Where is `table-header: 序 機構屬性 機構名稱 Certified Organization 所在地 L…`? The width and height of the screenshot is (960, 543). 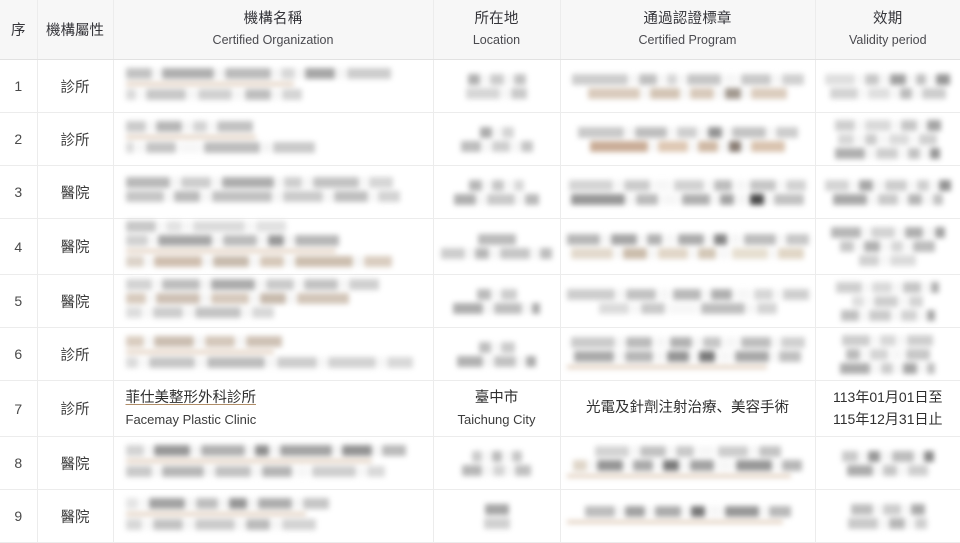 table-header: 序 機構屬性 機構名稱 Certified Organization 所在地 L… is located at coordinates (480, 30).